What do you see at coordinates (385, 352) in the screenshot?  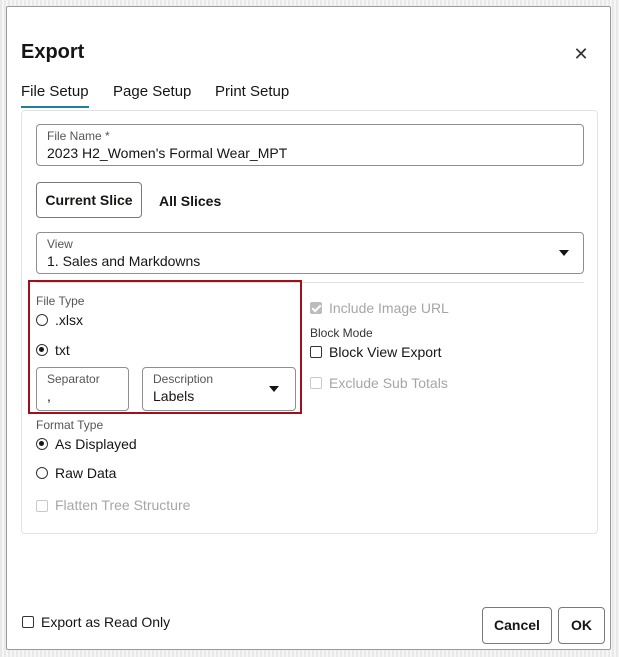 I see `block-view-export-label: Block View Export` at bounding box center [385, 352].